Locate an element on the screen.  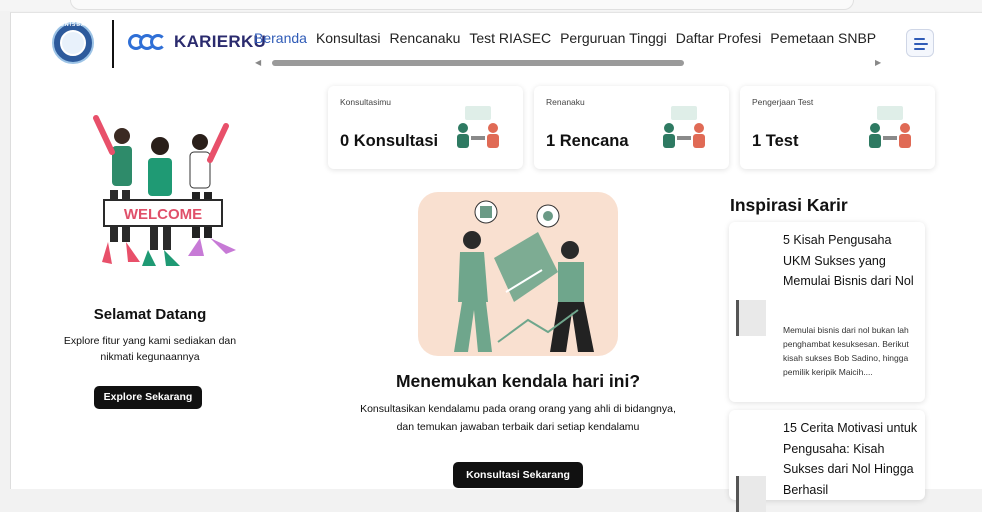
consult-now-button: Konsultasi Sekarang is located at coordinates (518, 475).